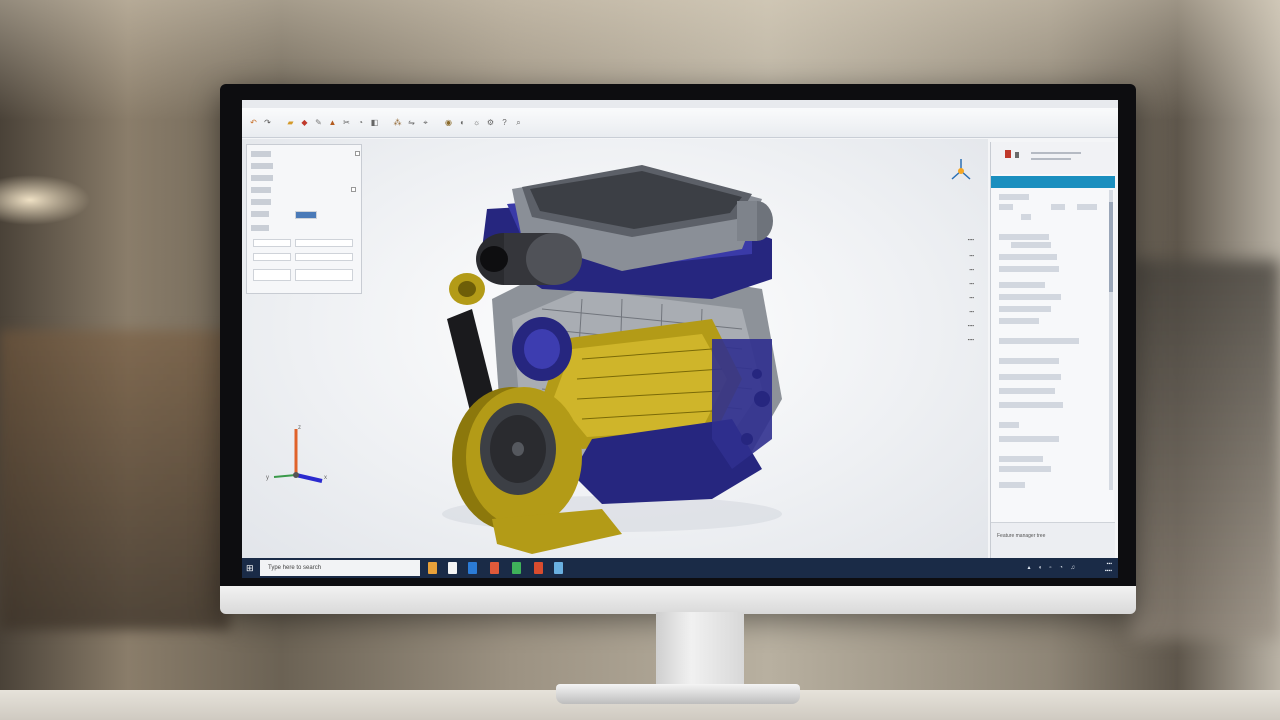 This screenshot has height=720, width=1280. Describe the element at coordinates (1053, 540) in the screenshot. I see `feature-tree-footer: Feature manager tree` at that location.